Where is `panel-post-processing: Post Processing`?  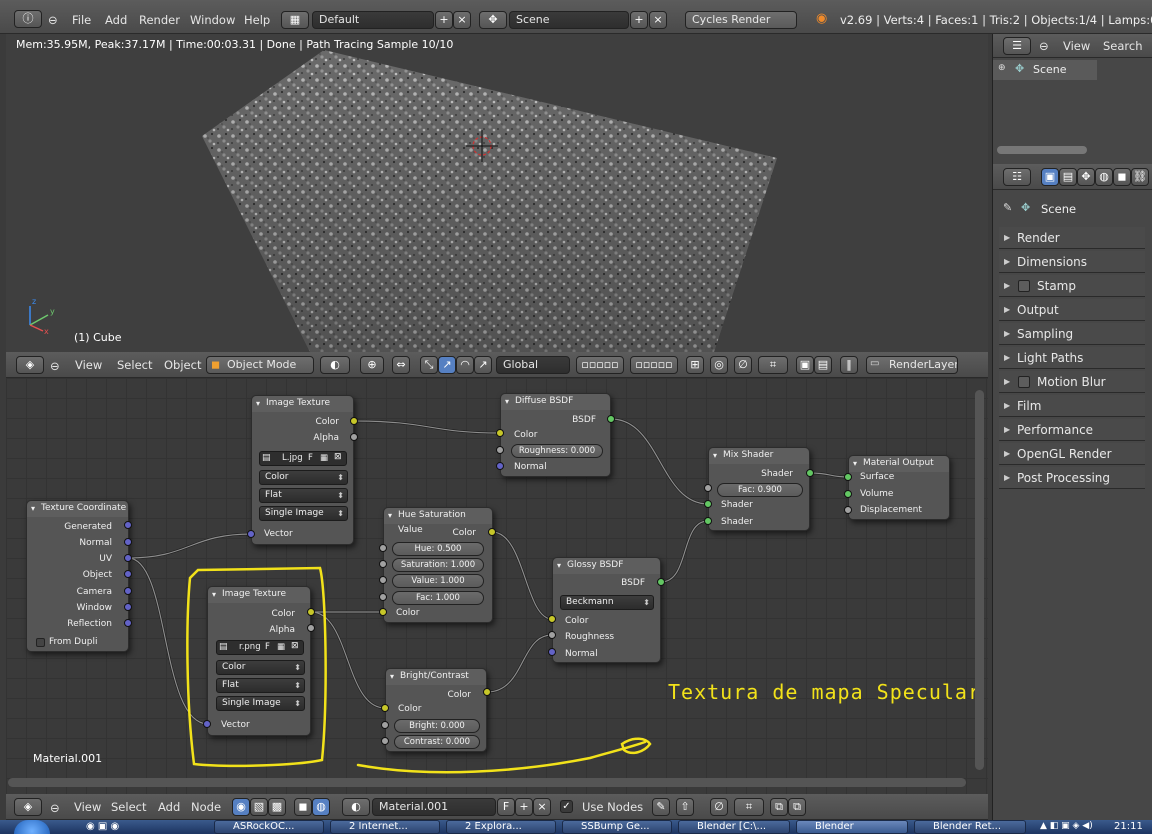
panel-post-processing: Post Processing is located at coordinates (1072, 478).